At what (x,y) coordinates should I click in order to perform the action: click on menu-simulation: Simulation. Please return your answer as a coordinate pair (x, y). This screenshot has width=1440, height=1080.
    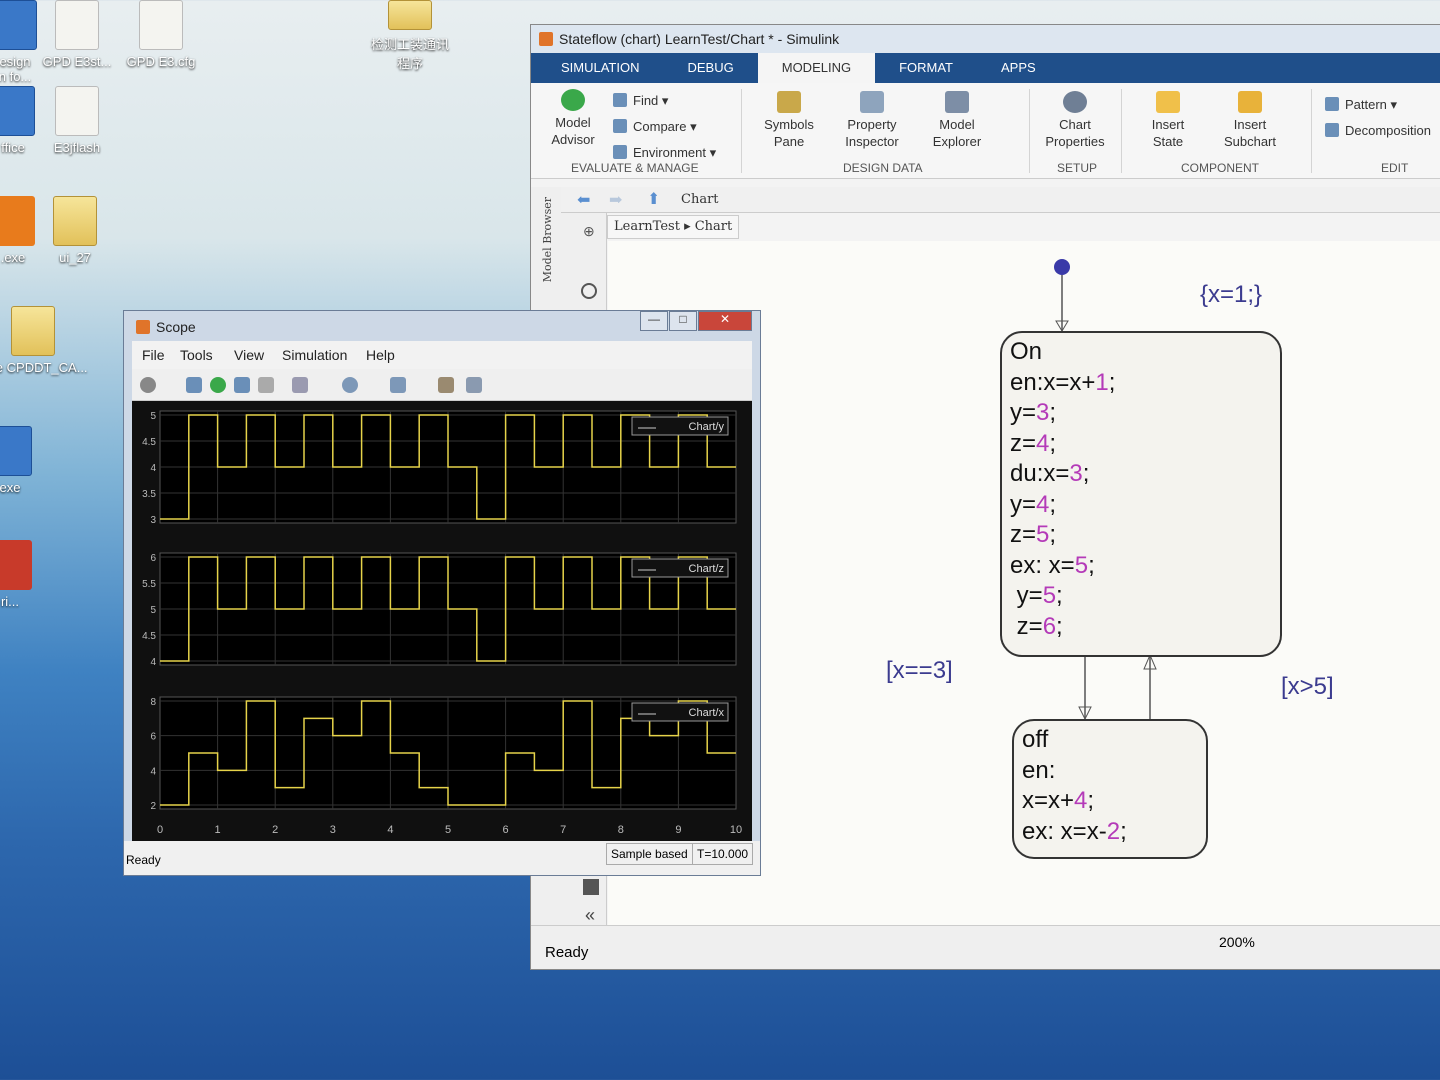
    Looking at the image, I should click on (314, 355).